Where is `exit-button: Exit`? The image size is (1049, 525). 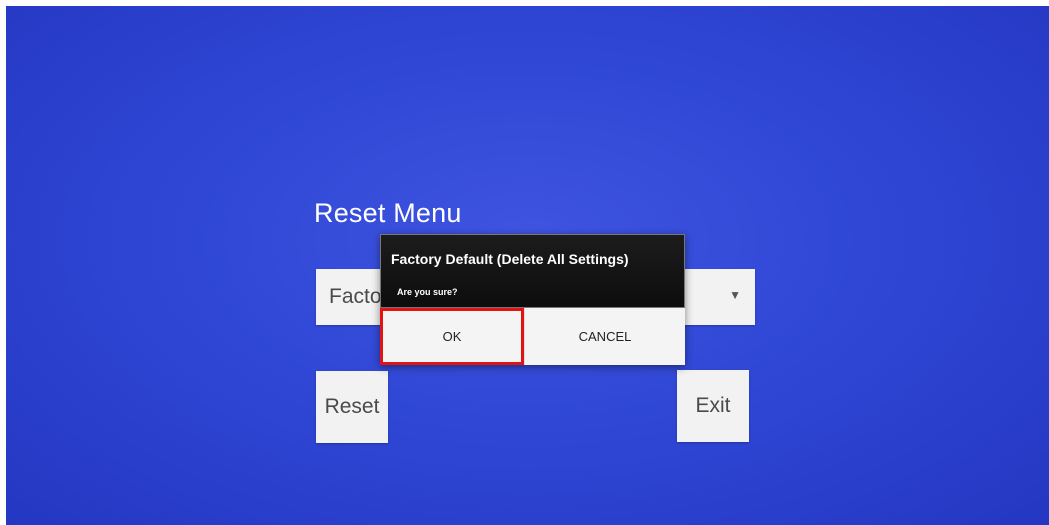
exit-button: Exit is located at coordinates (713, 406).